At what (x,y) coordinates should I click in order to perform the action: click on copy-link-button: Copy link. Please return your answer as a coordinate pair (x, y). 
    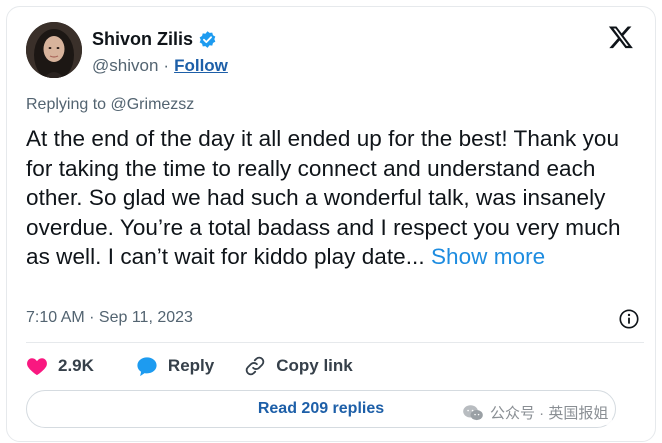
    Looking at the image, I should click on (298, 366).